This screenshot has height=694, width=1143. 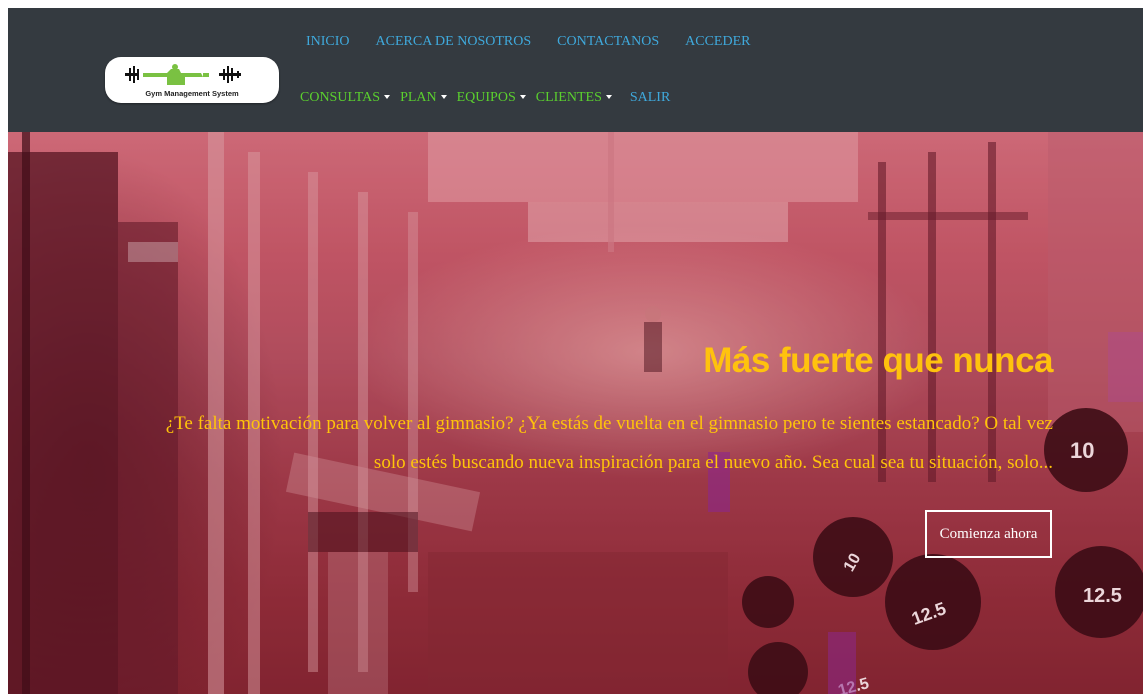 I want to click on nav-dropdown-consultas: CONSULTAS, so click(x=345, y=98).